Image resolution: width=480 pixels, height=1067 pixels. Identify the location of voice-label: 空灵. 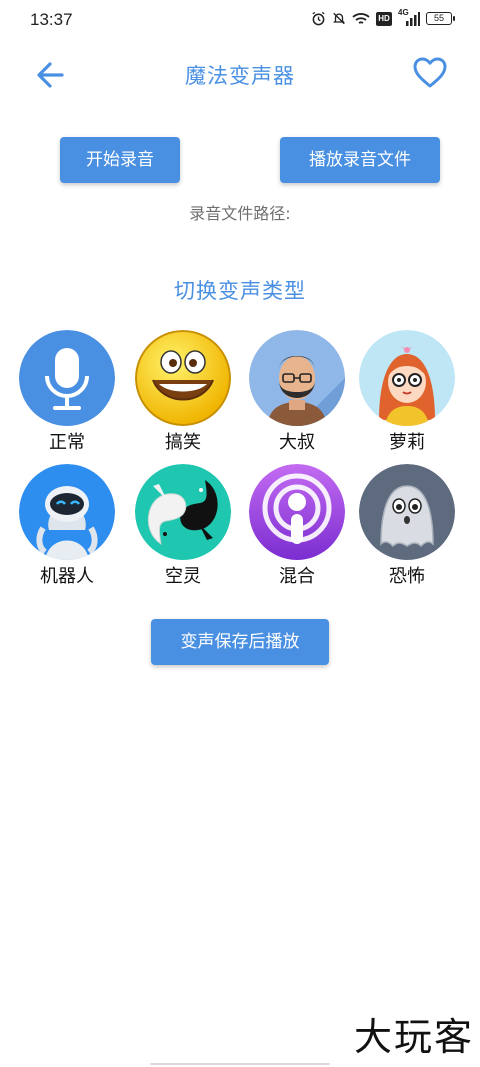
(183, 576).